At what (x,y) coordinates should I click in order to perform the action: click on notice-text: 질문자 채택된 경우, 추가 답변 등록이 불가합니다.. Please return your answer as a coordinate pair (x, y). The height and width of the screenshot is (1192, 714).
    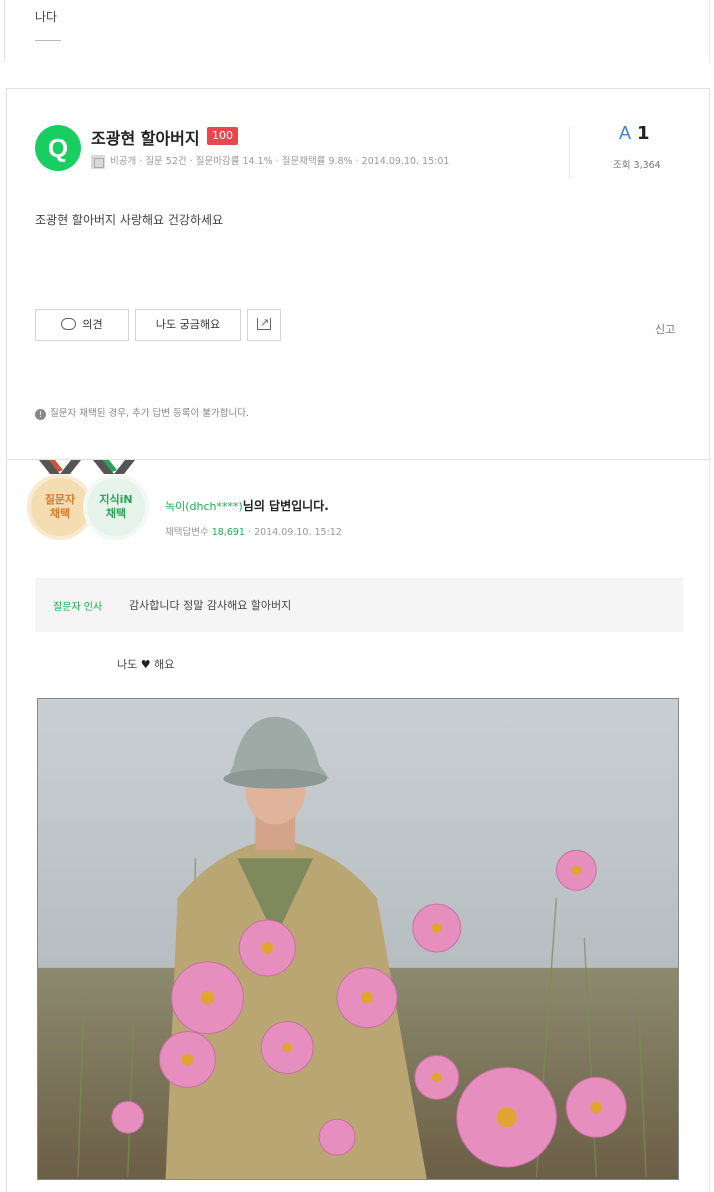
    Looking at the image, I should click on (149, 413).